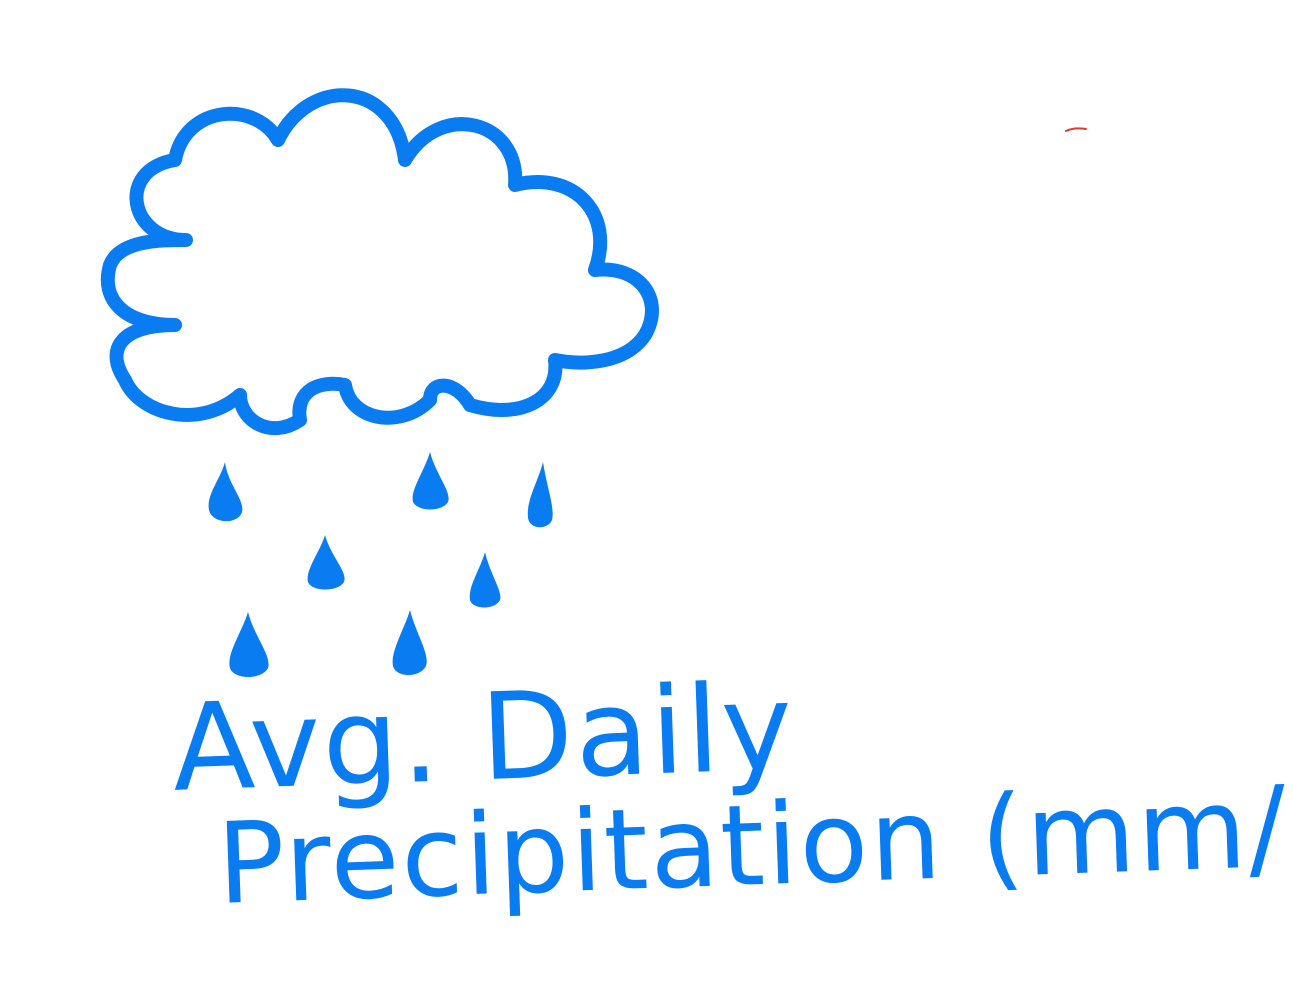 The height and width of the screenshot is (1003, 1293). I want to click on stray-mark, so click(1076, 129).